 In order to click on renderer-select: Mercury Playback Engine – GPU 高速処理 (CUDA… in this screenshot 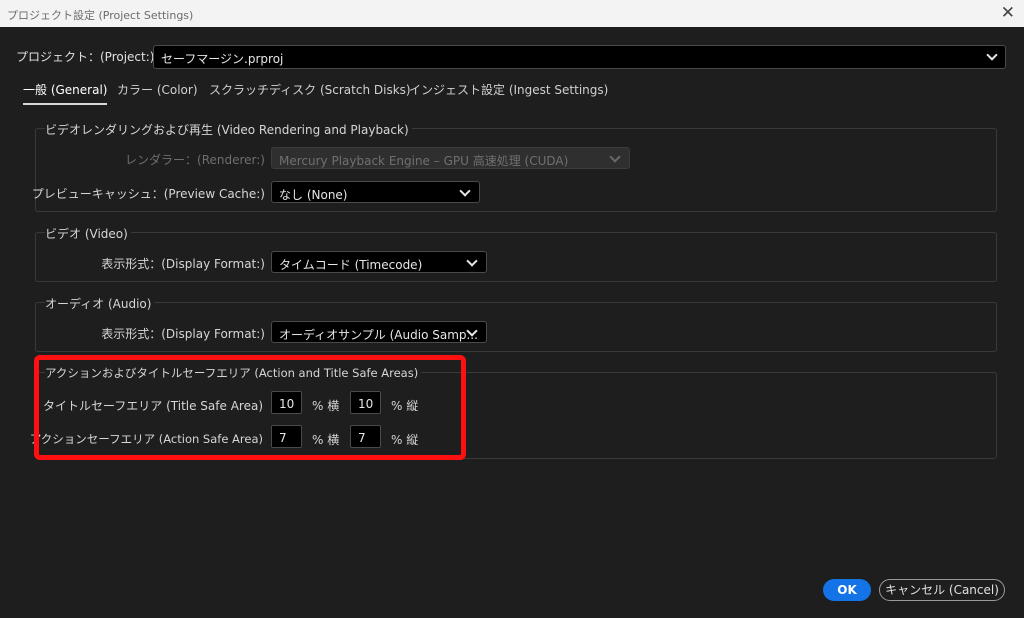, I will do `click(450, 158)`.